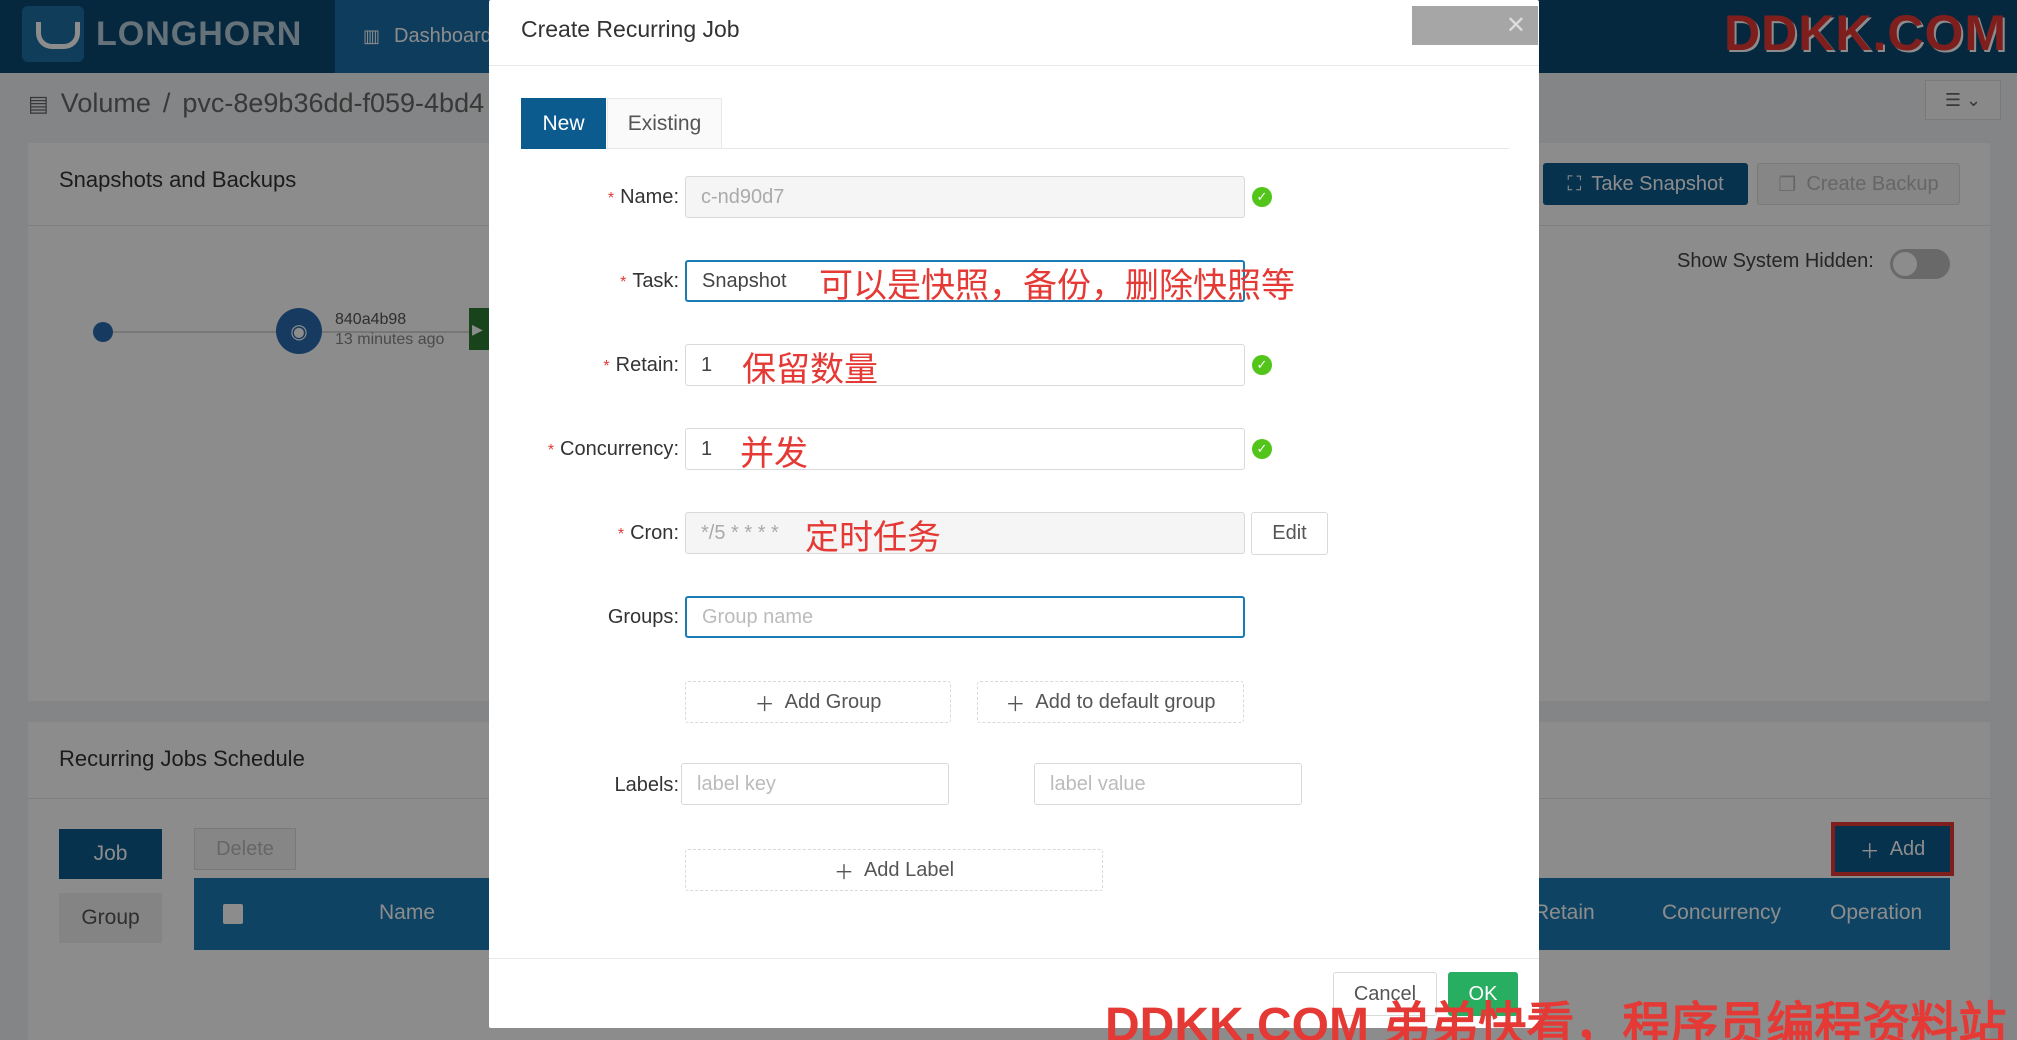 This screenshot has width=2017, height=1040. What do you see at coordinates (1014, 33) in the screenshot?
I see `modal-header: Create Recurring Job ✕` at bounding box center [1014, 33].